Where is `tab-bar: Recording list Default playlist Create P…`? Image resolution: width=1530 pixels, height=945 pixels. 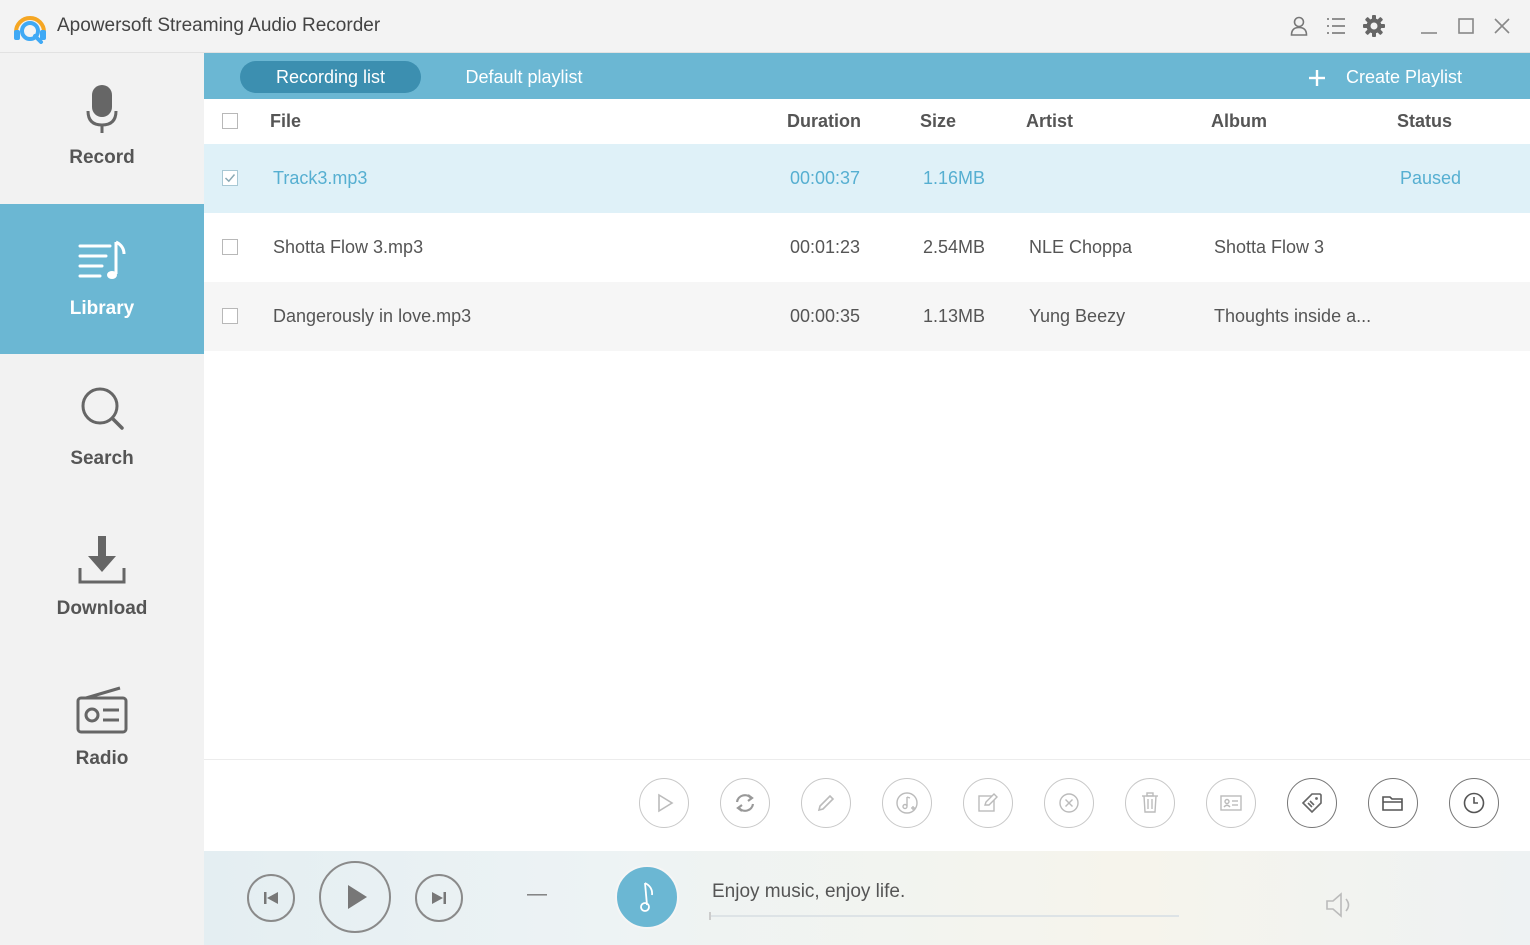
tab-bar: Recording list Default playlist Create P… is located at coordinates (867, 76).